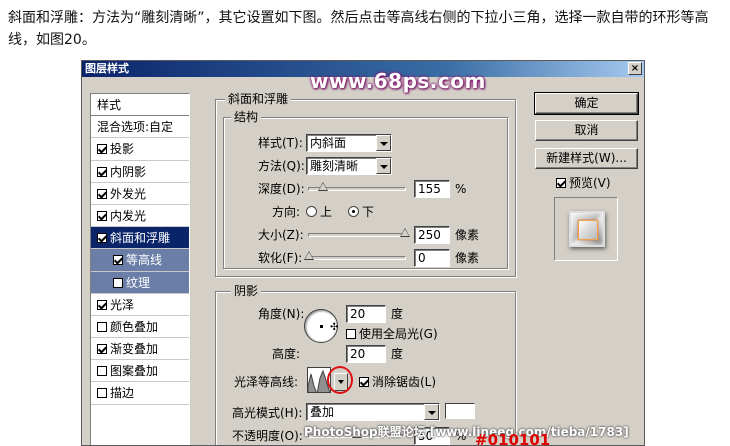  What do you see at coordinates (246, 117) in the screenshot?
I see `structure-title: 结构` at bounding box center [246, 117].